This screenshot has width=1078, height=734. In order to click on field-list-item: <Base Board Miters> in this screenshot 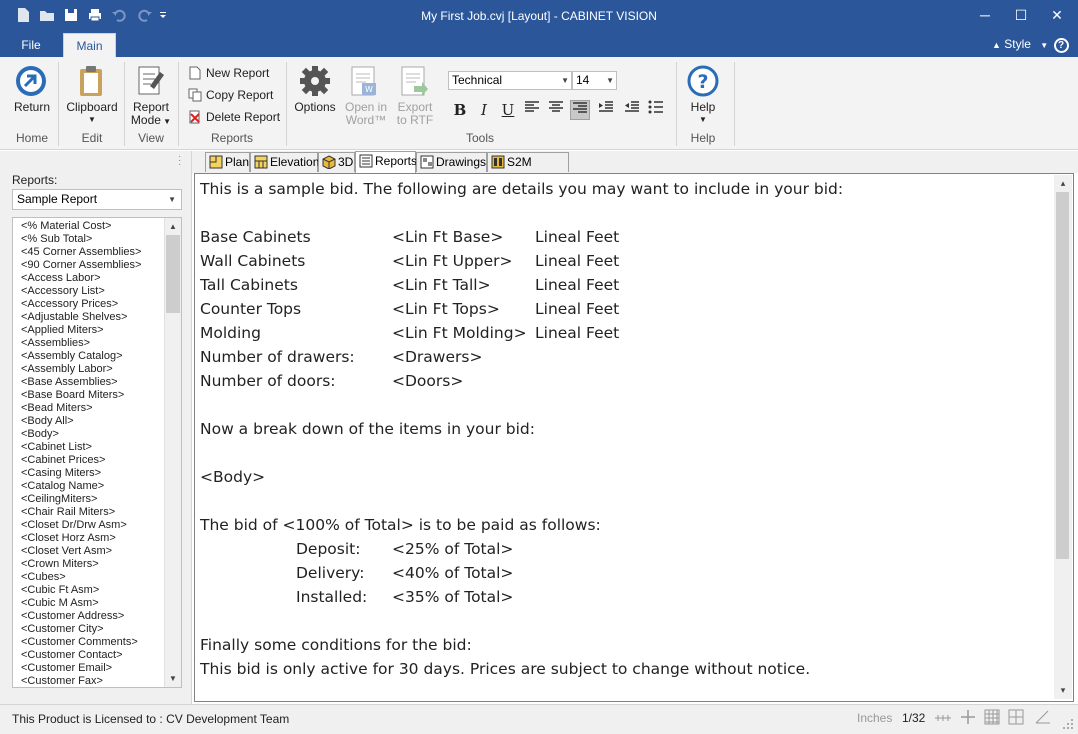, I will do `click(91, 395)`.